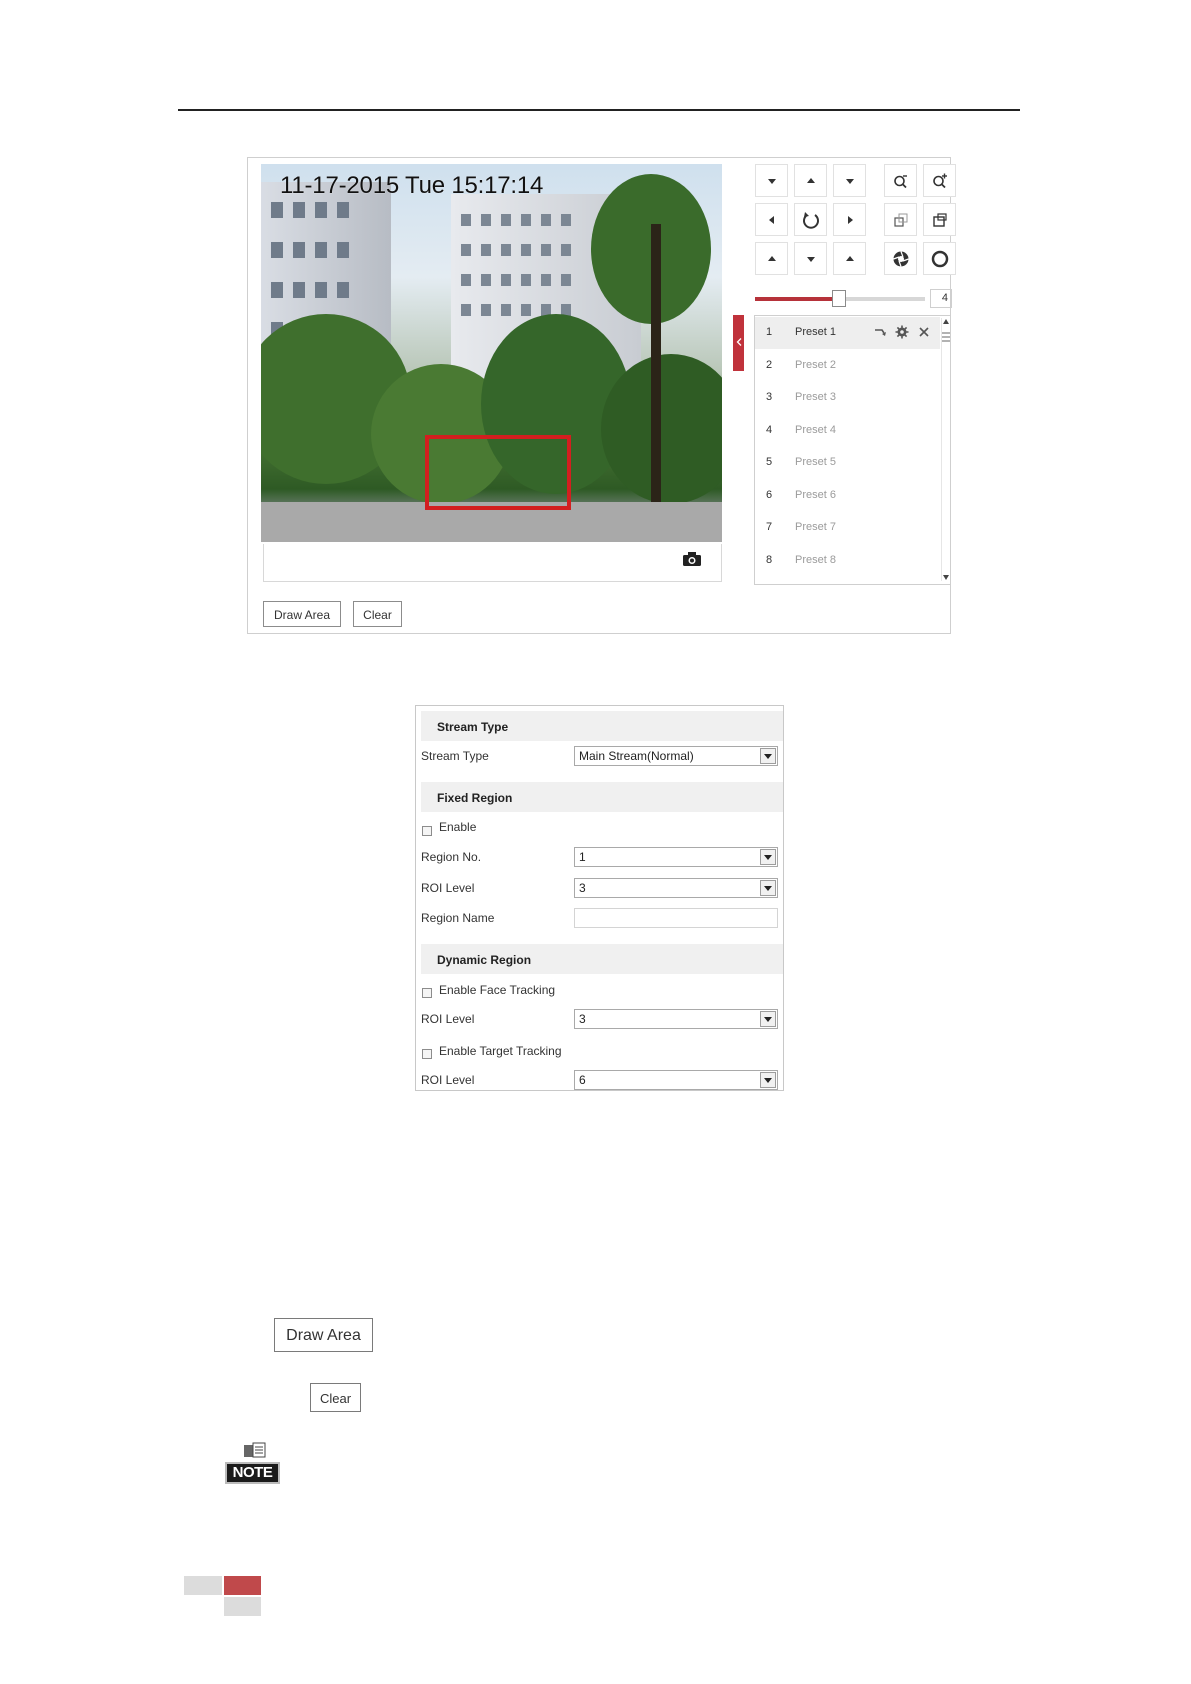  I want to click on pan-down-button, so click(810, 258).